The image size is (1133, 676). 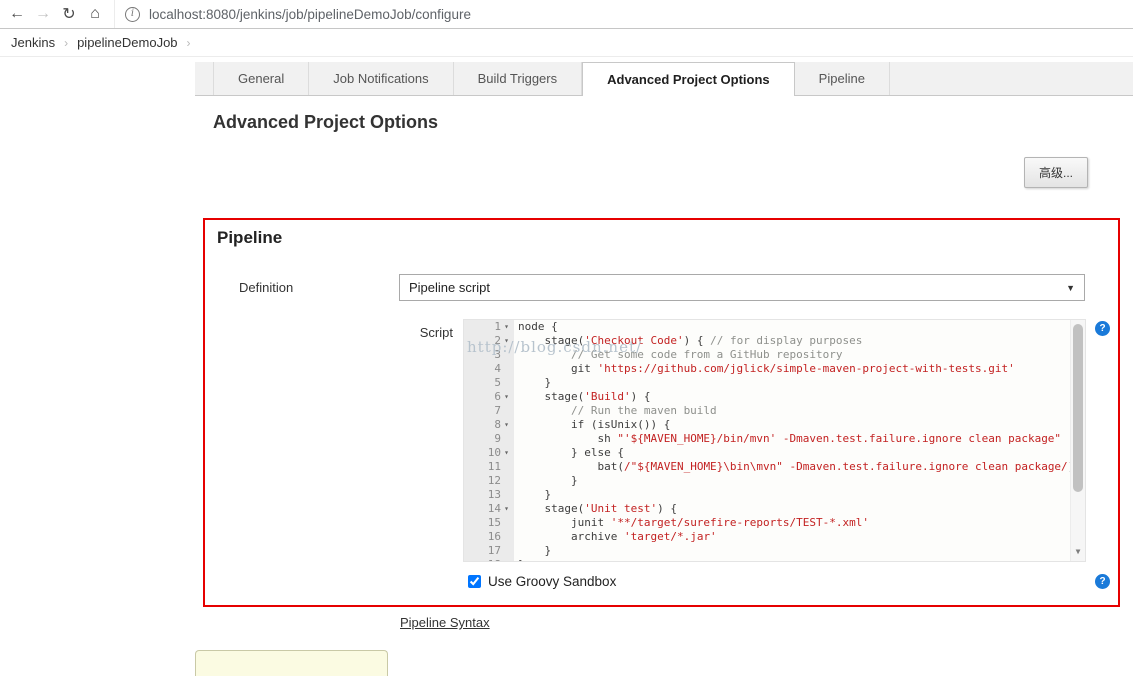 I want to click on gutter-line-number: 15, so click(x=494, y=522).